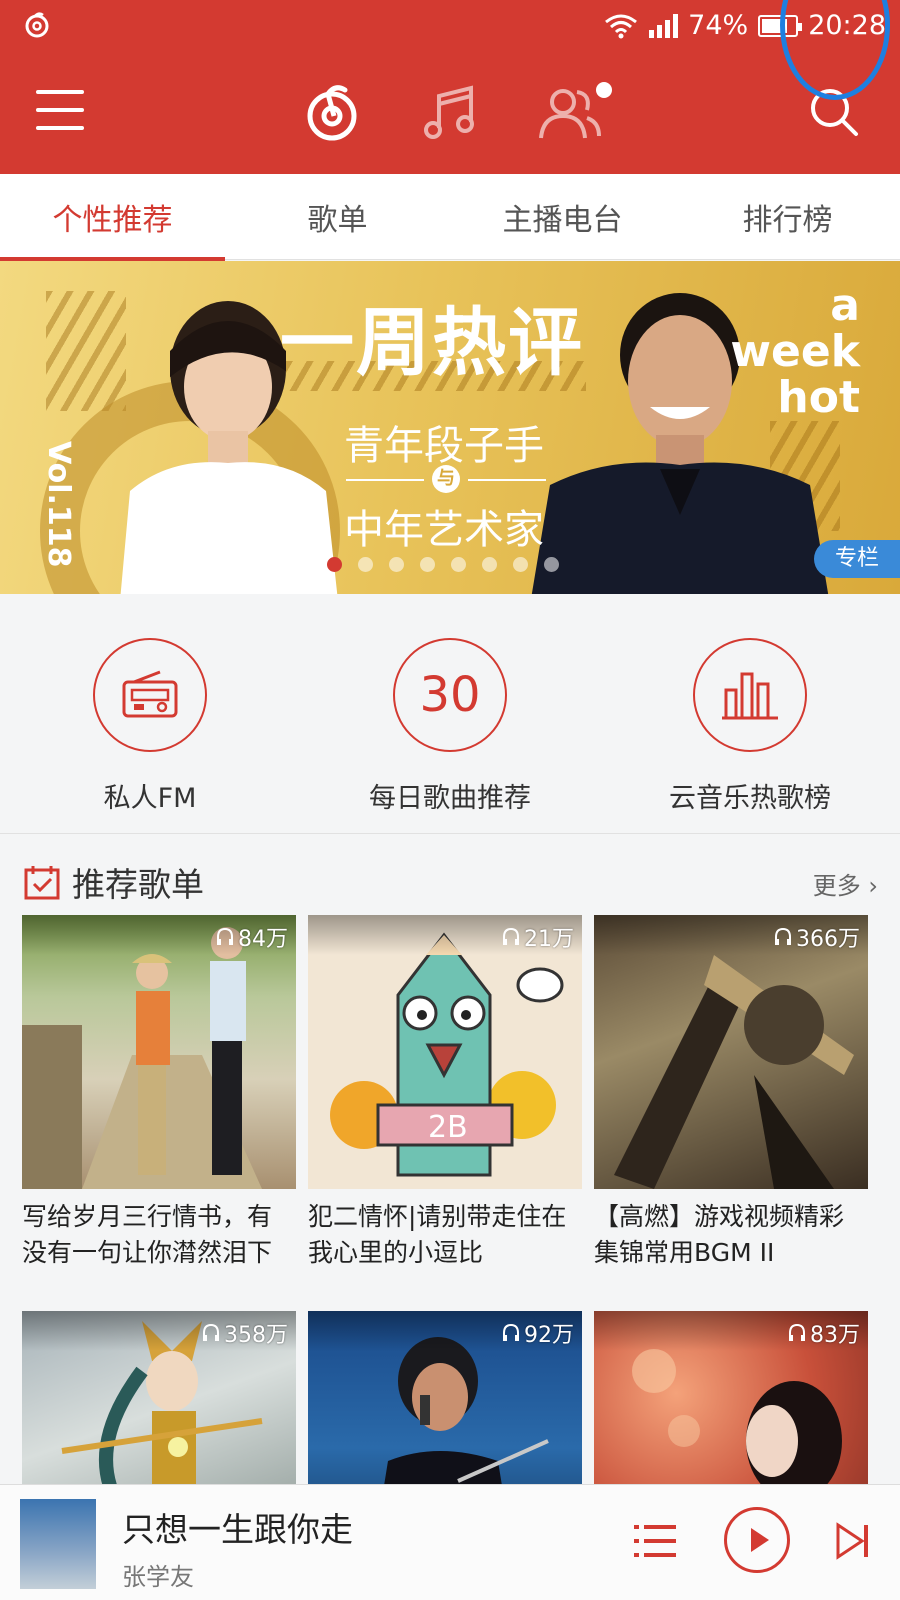 Image resolution: width=900 pixels, height=1600 pixels. What do you see at coordinates (731, 1235) in the screenshot?
I see `playlist-title: 【高燃】游戏视频精彩集锦常用BGM II` at bounding box center [731, 1235].